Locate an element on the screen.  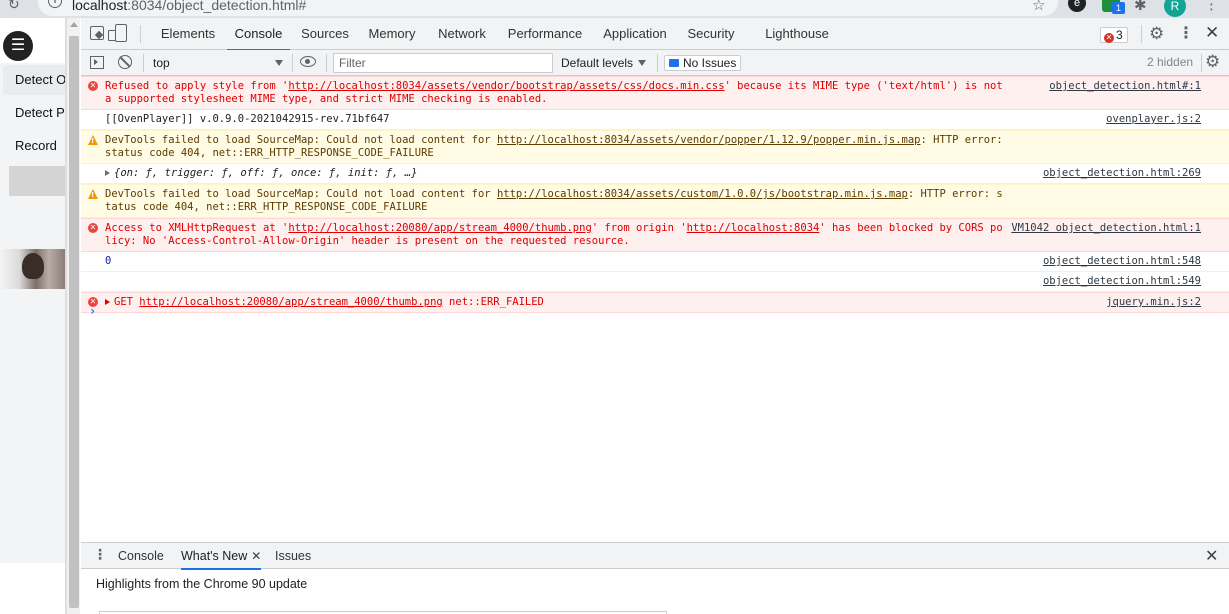
filter-input is located at coordinates (443, 63).